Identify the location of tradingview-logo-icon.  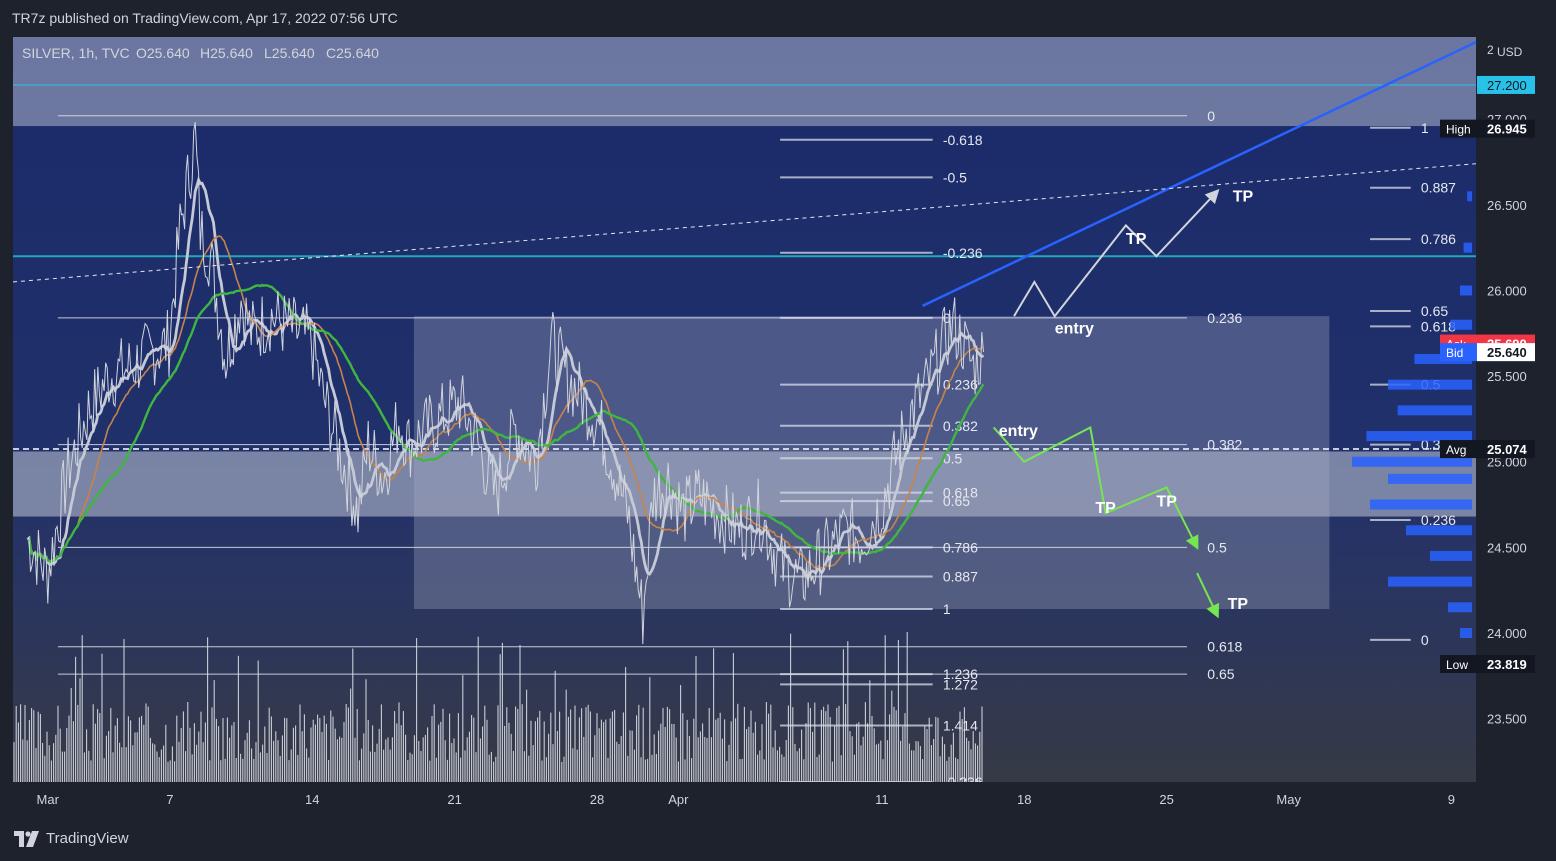
(26, 838).